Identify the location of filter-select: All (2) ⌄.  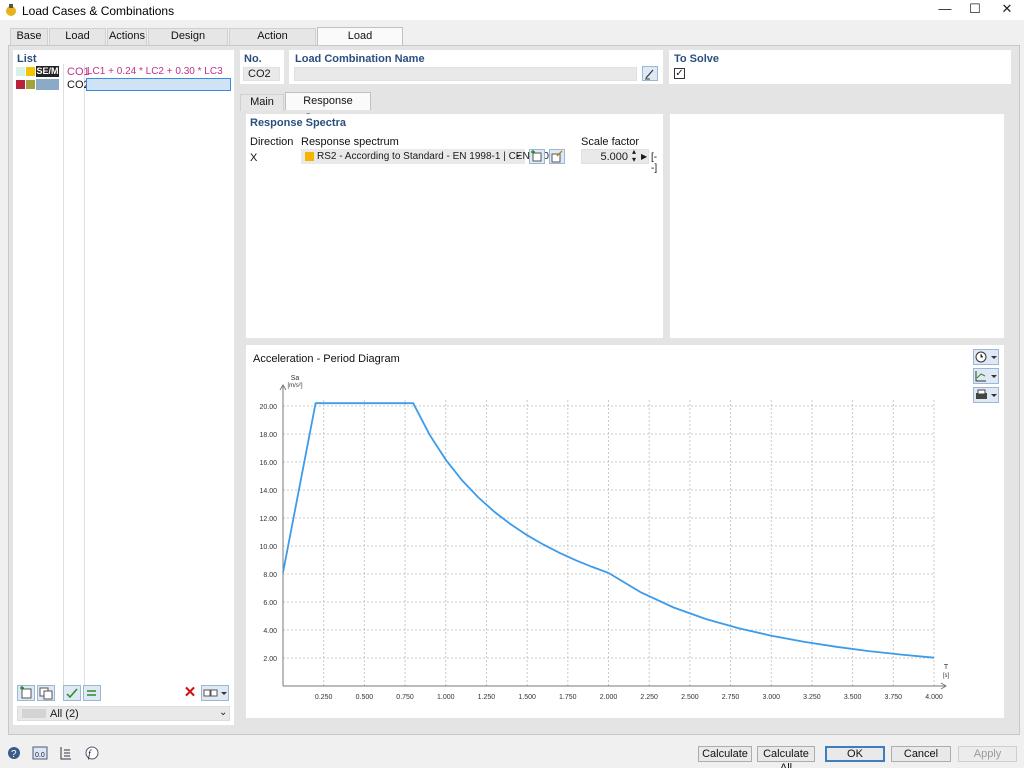
(123, 713).